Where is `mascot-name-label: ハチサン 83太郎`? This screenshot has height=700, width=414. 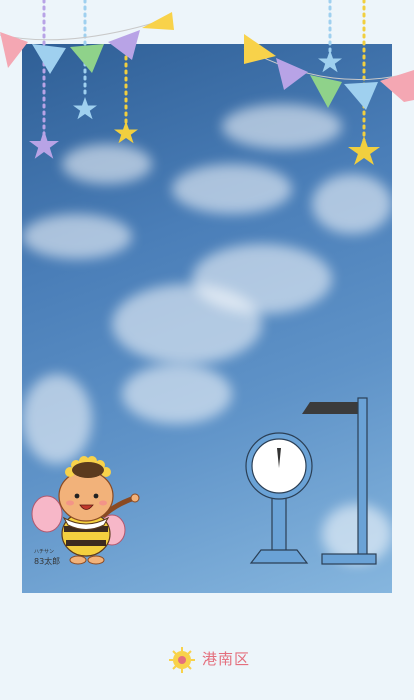 mascot-name-label: ハチサン 83太郎 is located at coordinates (47, 557).